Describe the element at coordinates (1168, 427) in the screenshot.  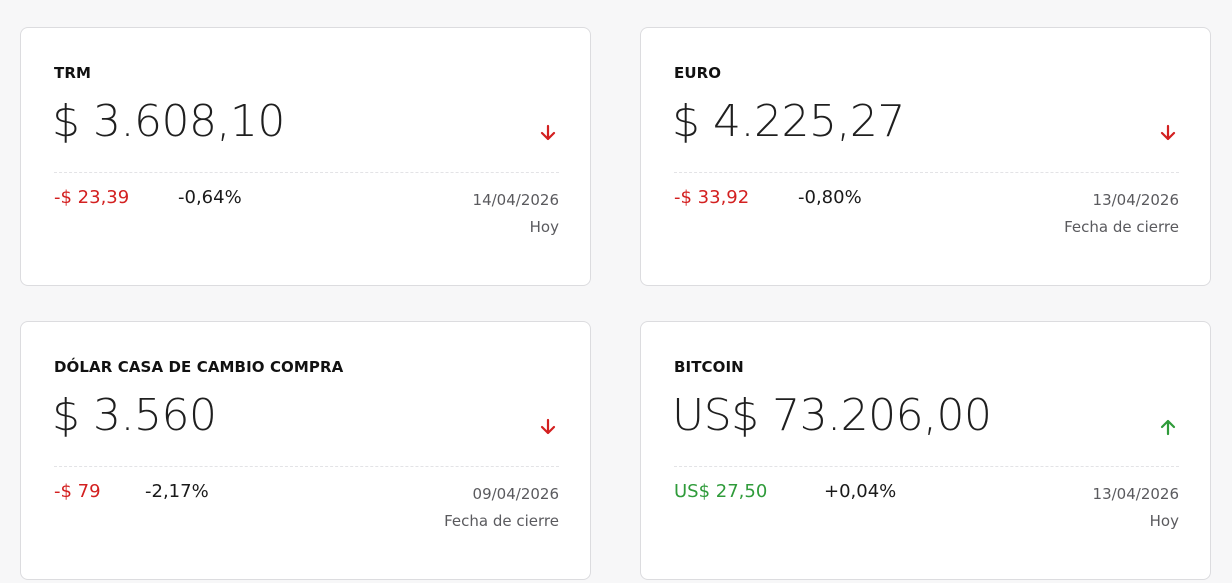
I see `arrow-up-icon` at that location.